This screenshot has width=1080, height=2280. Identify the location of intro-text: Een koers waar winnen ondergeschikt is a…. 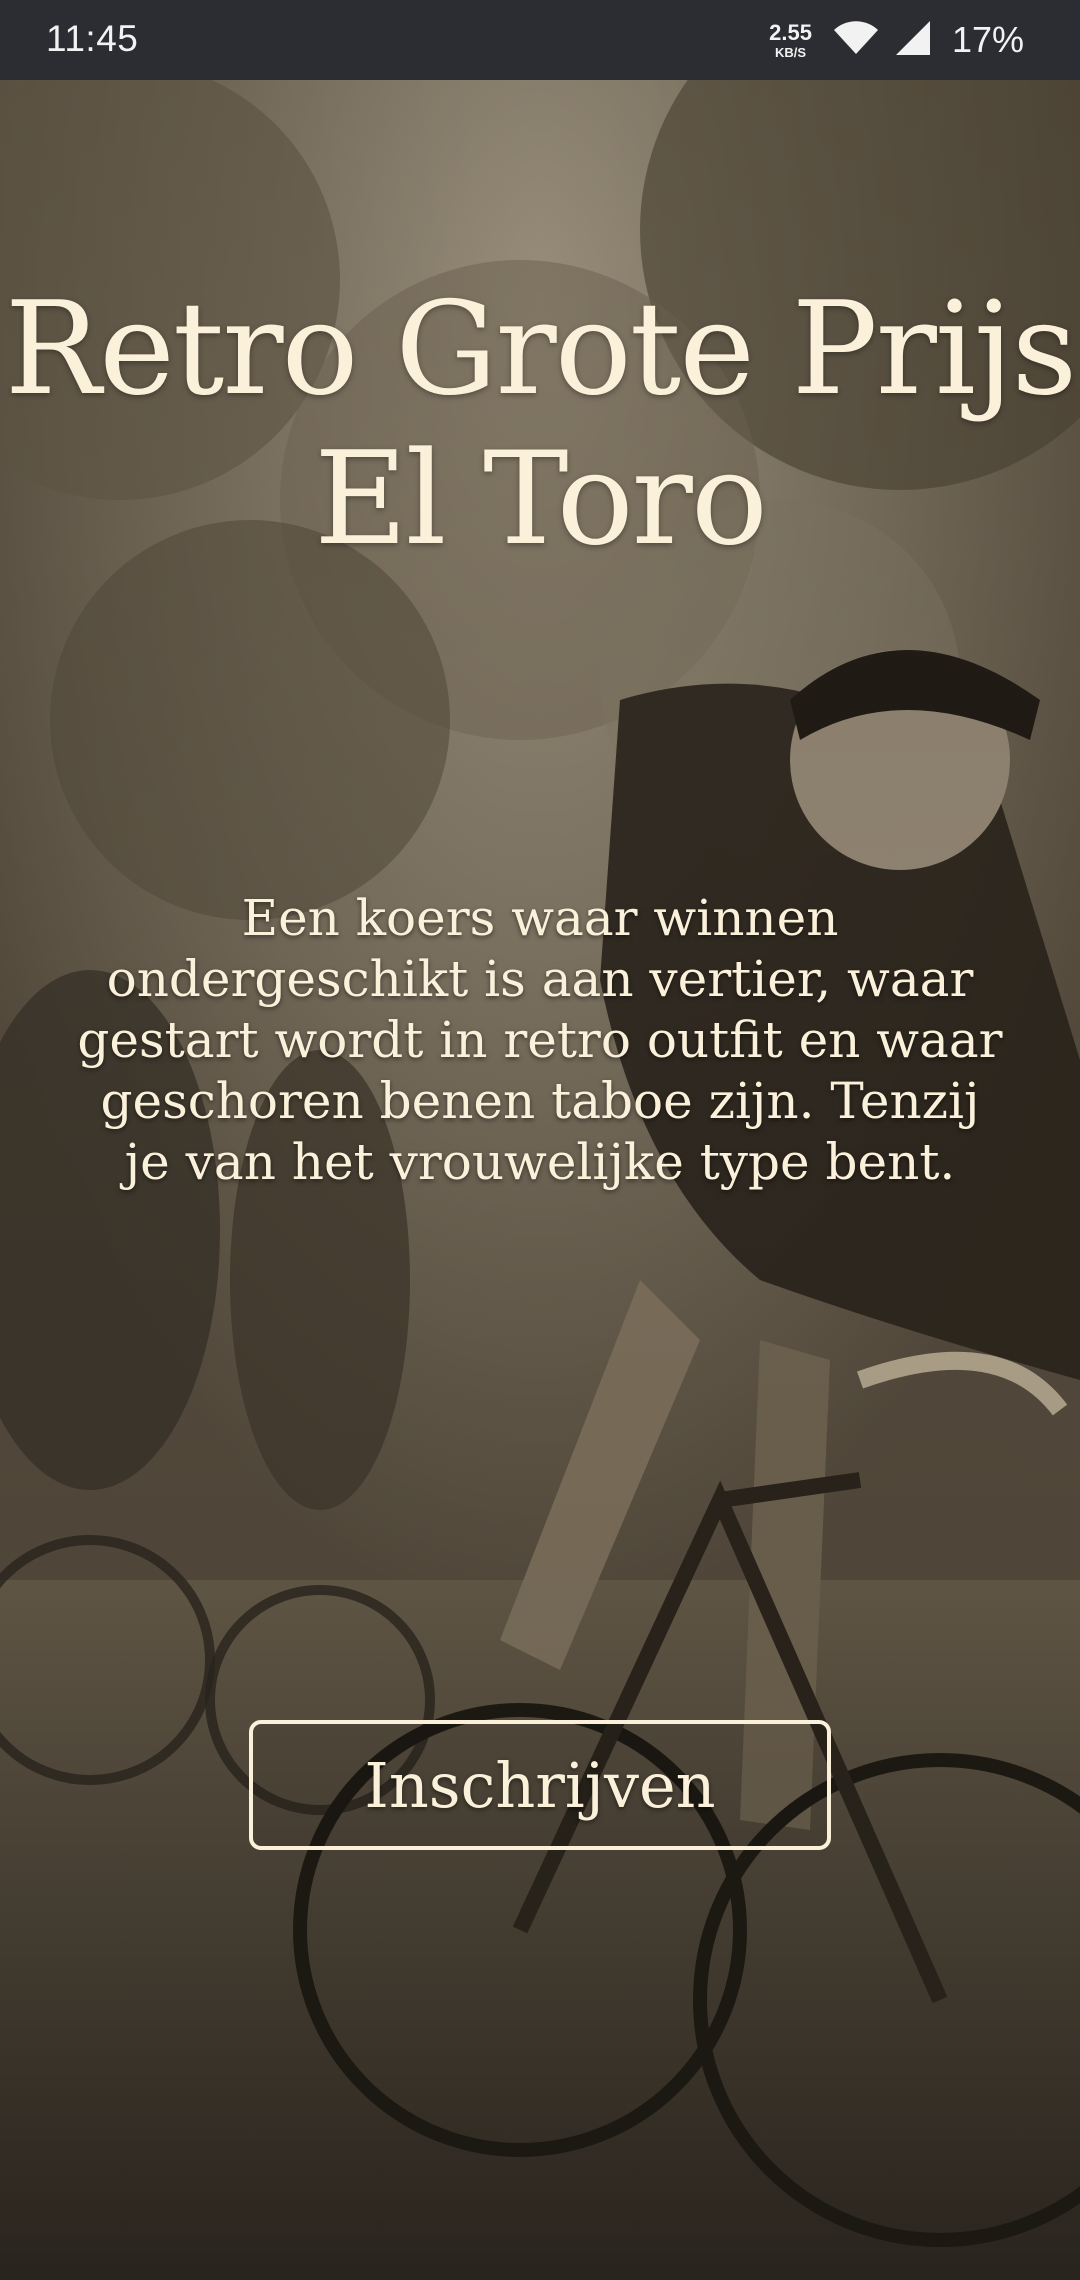
(540, 1040).